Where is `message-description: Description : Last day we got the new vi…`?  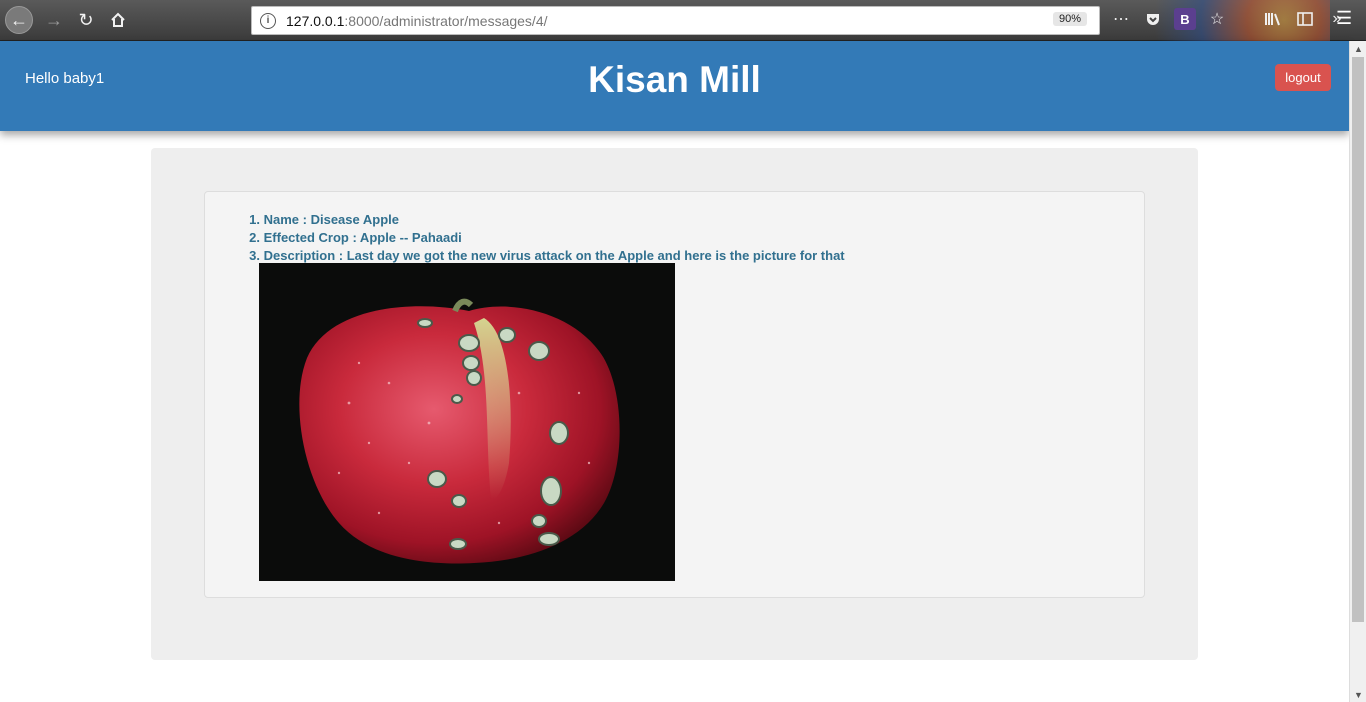
message-description: Description : Last day we got the new vi… is located at coordinates (554, 255).